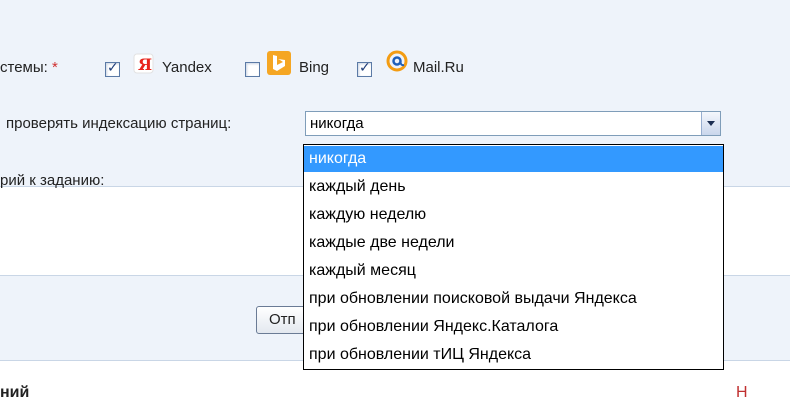 The image size is (790, 402). I want to click on engine-checkbox-yandex: ✓, so click(112, 68).